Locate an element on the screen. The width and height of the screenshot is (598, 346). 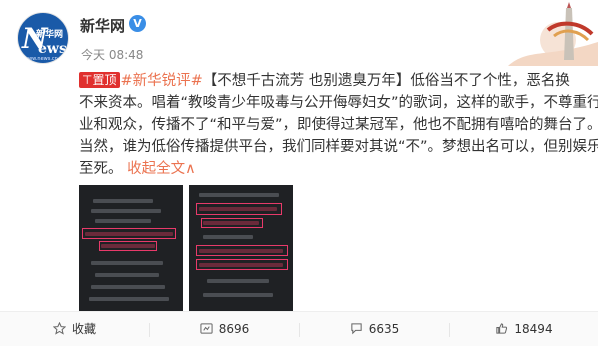
author-name: 新华网 is located at coordinates (102, 25).